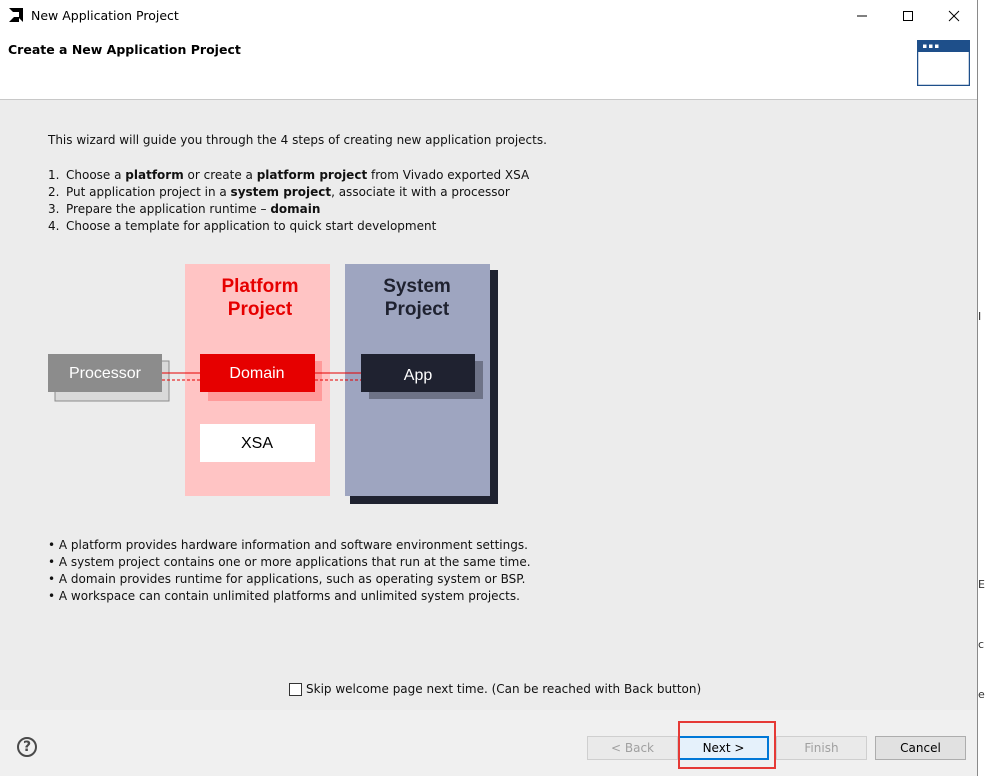 The image size is (985, 776). I want to click on processor-label: Processor, so click(105, 373).